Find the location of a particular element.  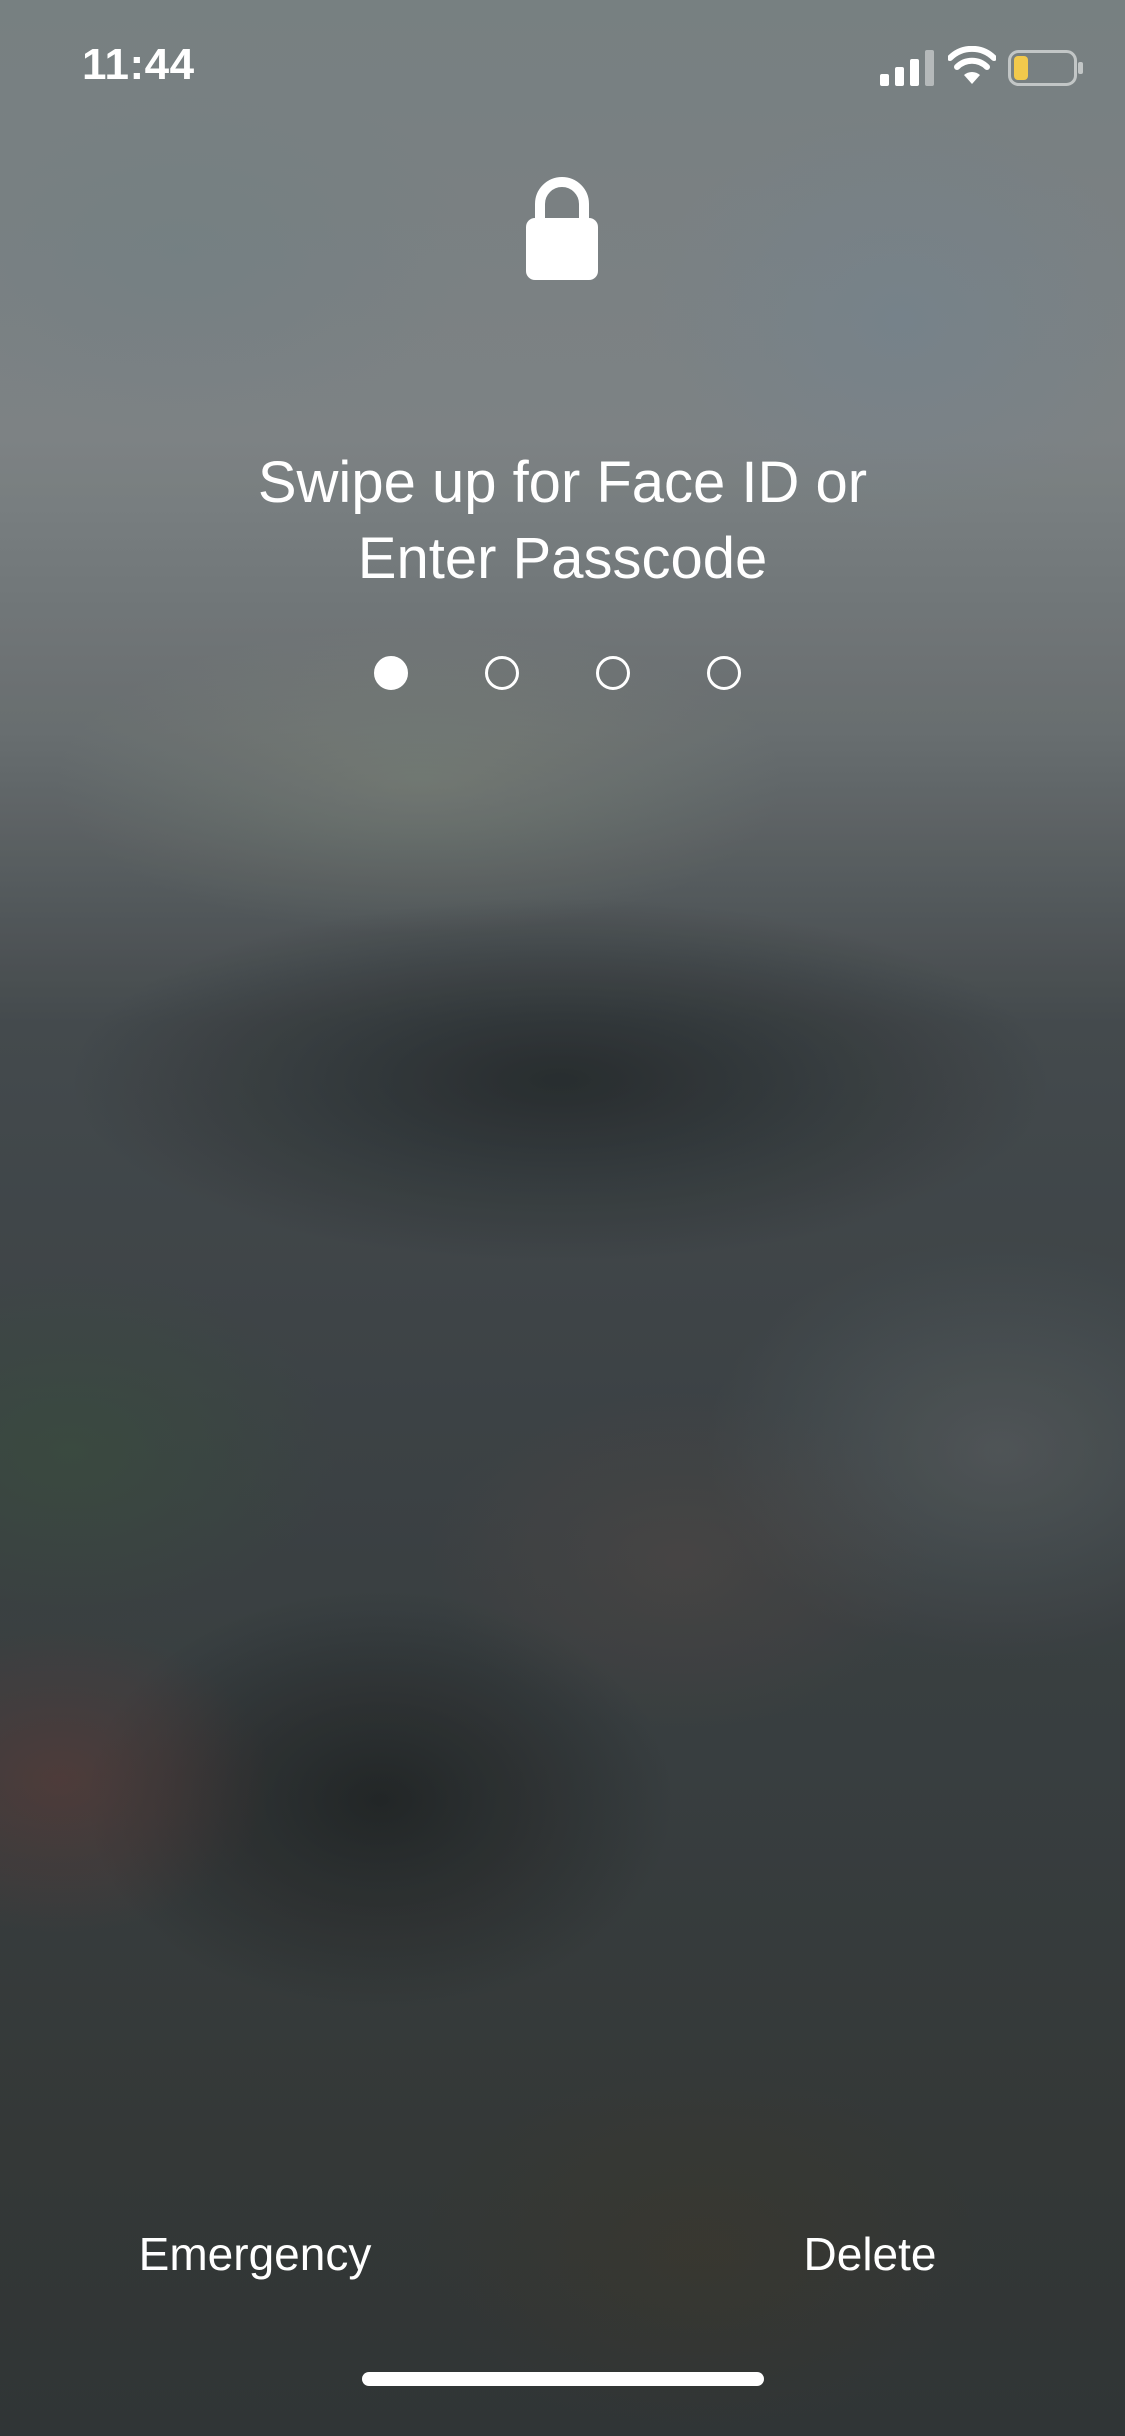

prompt-line-1: Swipe up for Face ID or is located at coordinates (562, 482).